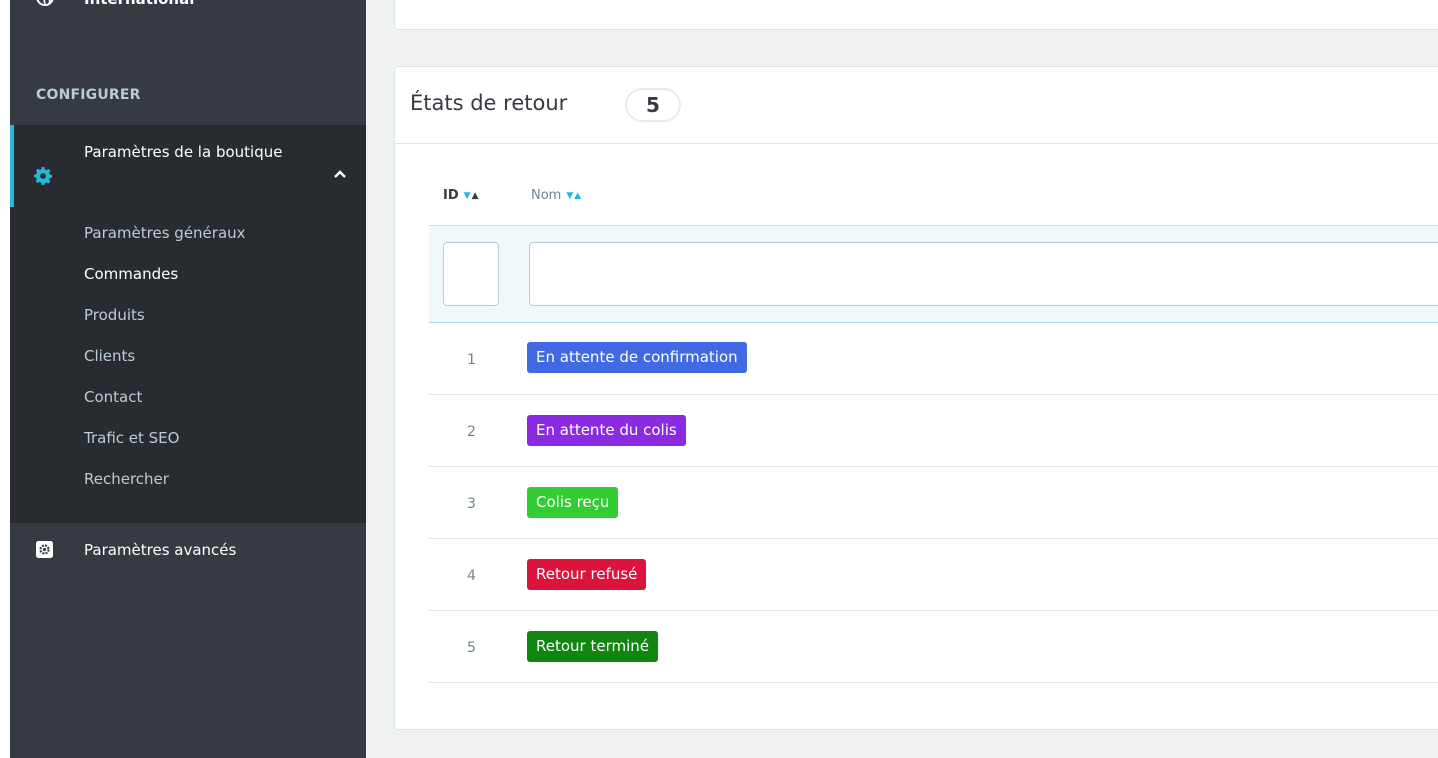 The height and width of the screenshot is (758, 1438). I want to click on gear-icon, so click(43, 176).